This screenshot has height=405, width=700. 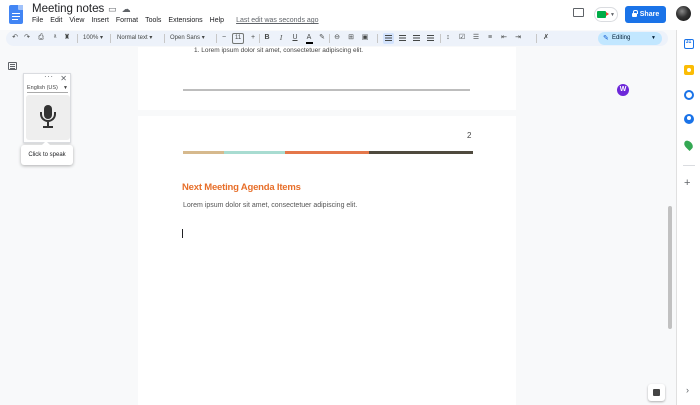 I want to click on bold-icon: B, so click(x=267, y=38).